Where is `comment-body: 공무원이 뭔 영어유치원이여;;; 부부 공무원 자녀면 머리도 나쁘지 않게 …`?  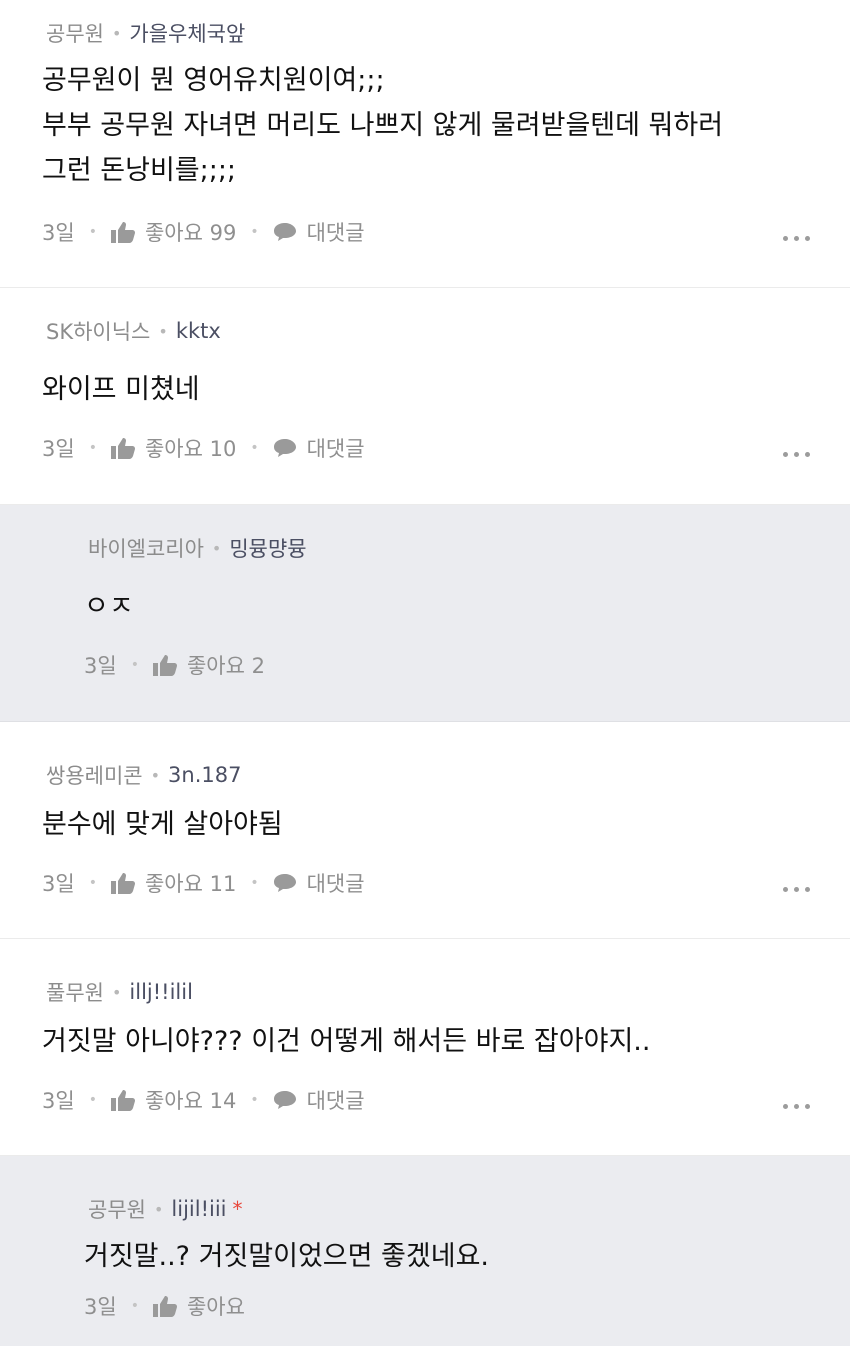 comment-body: 공무원이 뭔 영어유치원이여;;; 부부 공무원 자녀면 머리도 나쁘지 않게 … is located at coordinates (383, 125).